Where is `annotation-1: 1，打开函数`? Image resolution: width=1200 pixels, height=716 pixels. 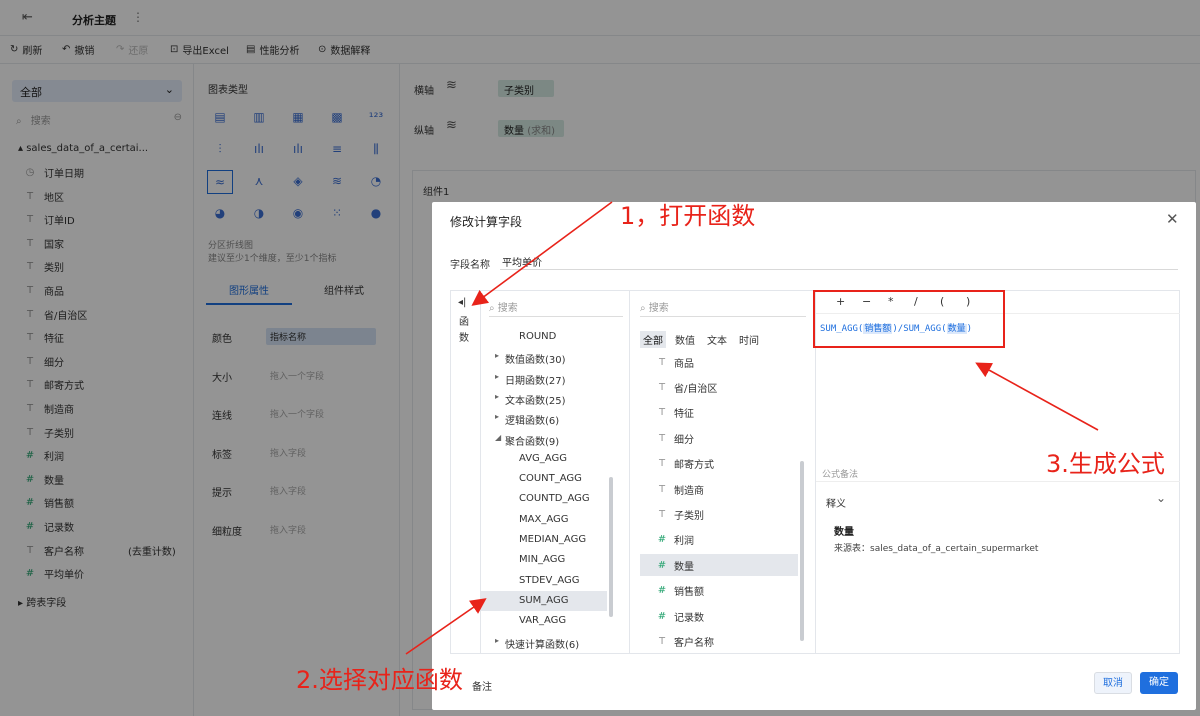 annotation-1: 1，打开函数 is located at coordinates (688, 216).